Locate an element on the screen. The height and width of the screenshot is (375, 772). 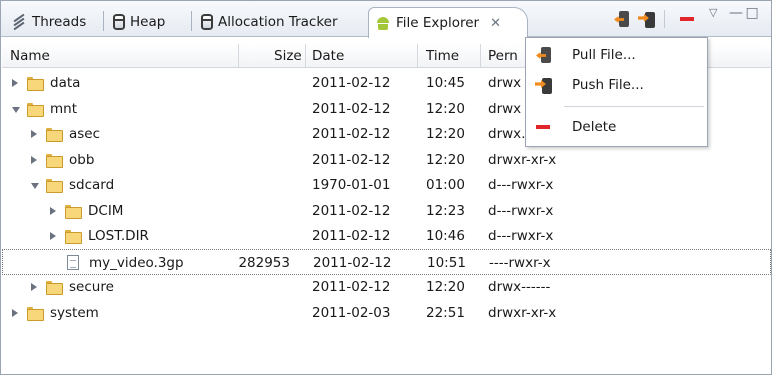
menu-separator is located at coordinates (634, 106).